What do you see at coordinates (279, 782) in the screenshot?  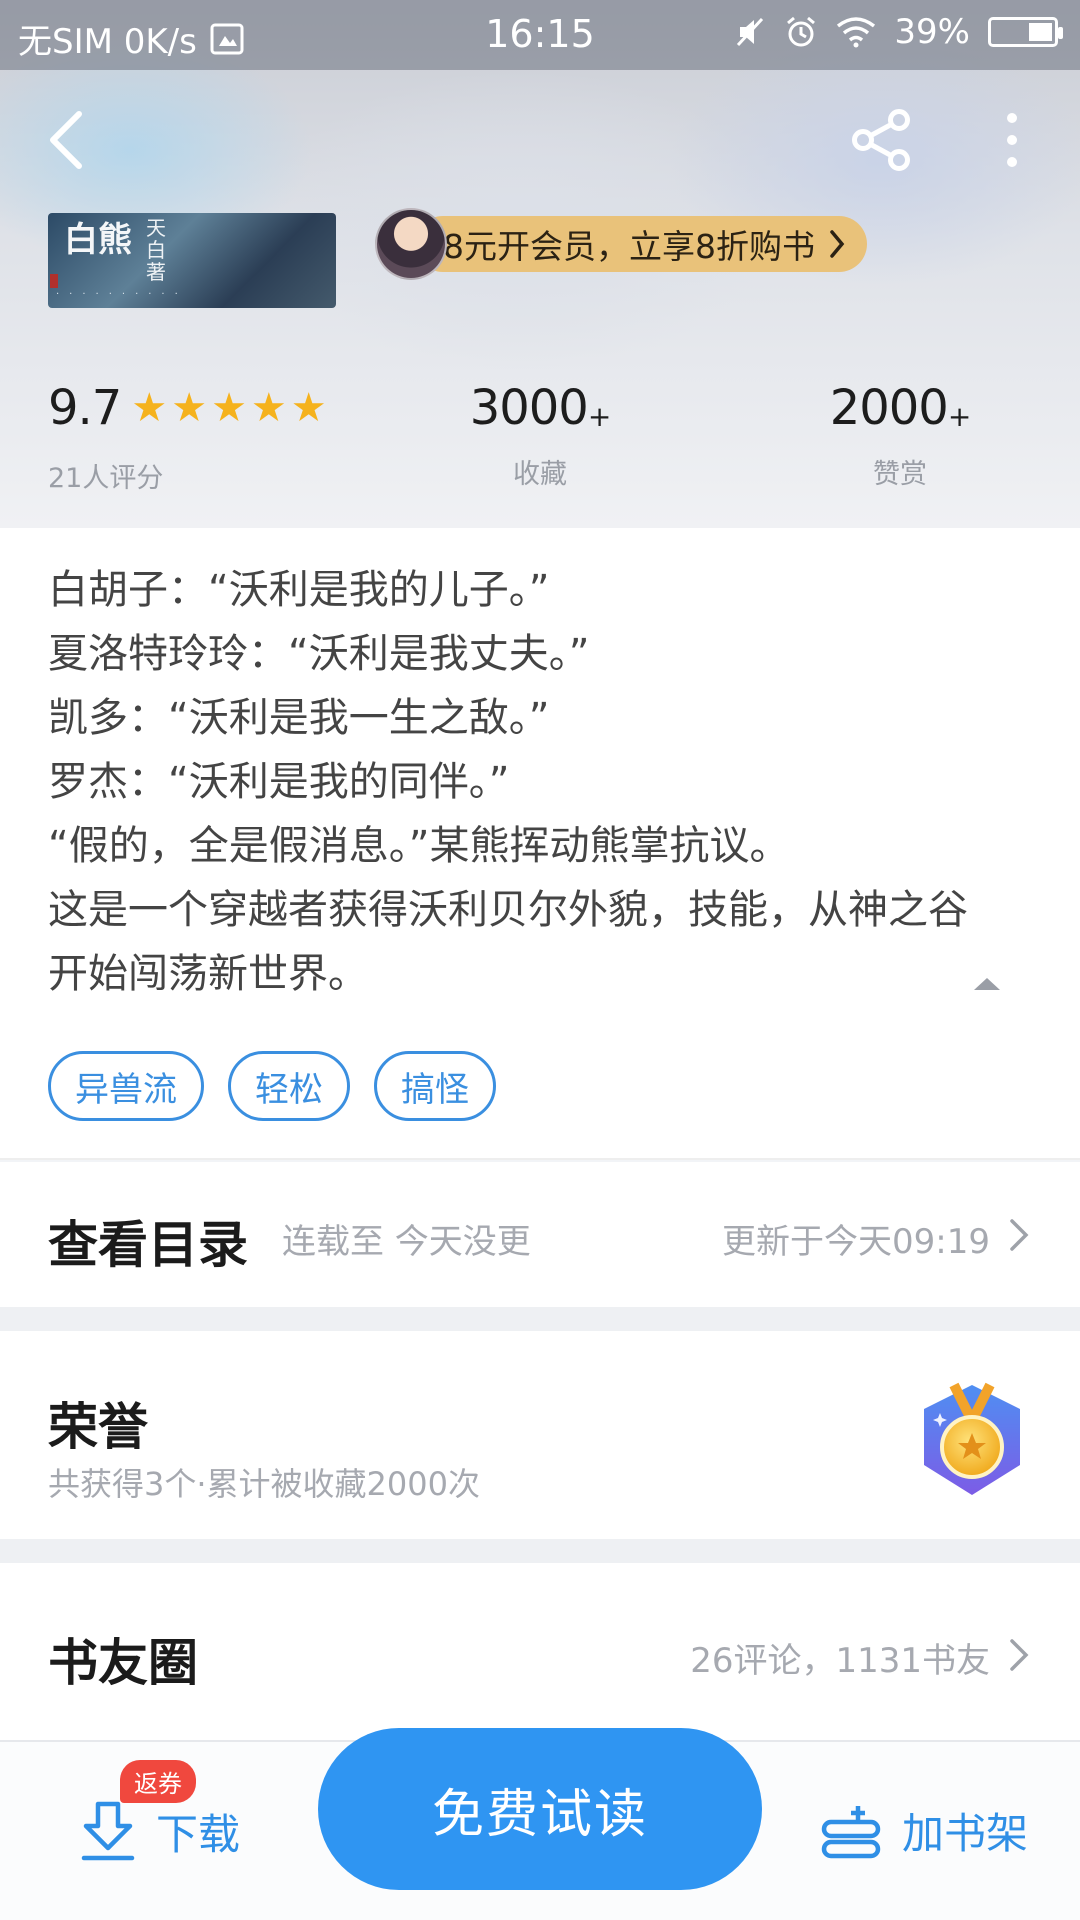 I see `intro-line: 罗杰：“沃利是我的同伴。”` at bounding box center [279, 782].